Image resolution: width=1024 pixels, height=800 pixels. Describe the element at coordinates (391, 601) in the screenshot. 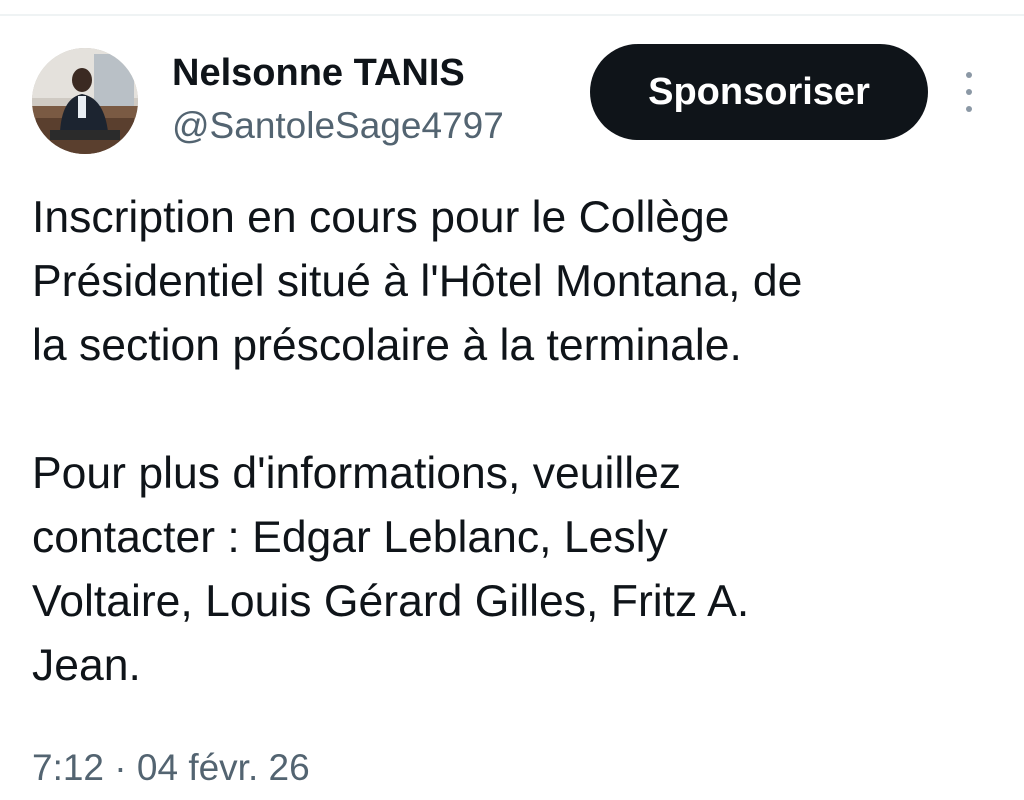

I see `tweet-line: Voltaire, Louis Gérard Gilles, Fritz A.` at that location.